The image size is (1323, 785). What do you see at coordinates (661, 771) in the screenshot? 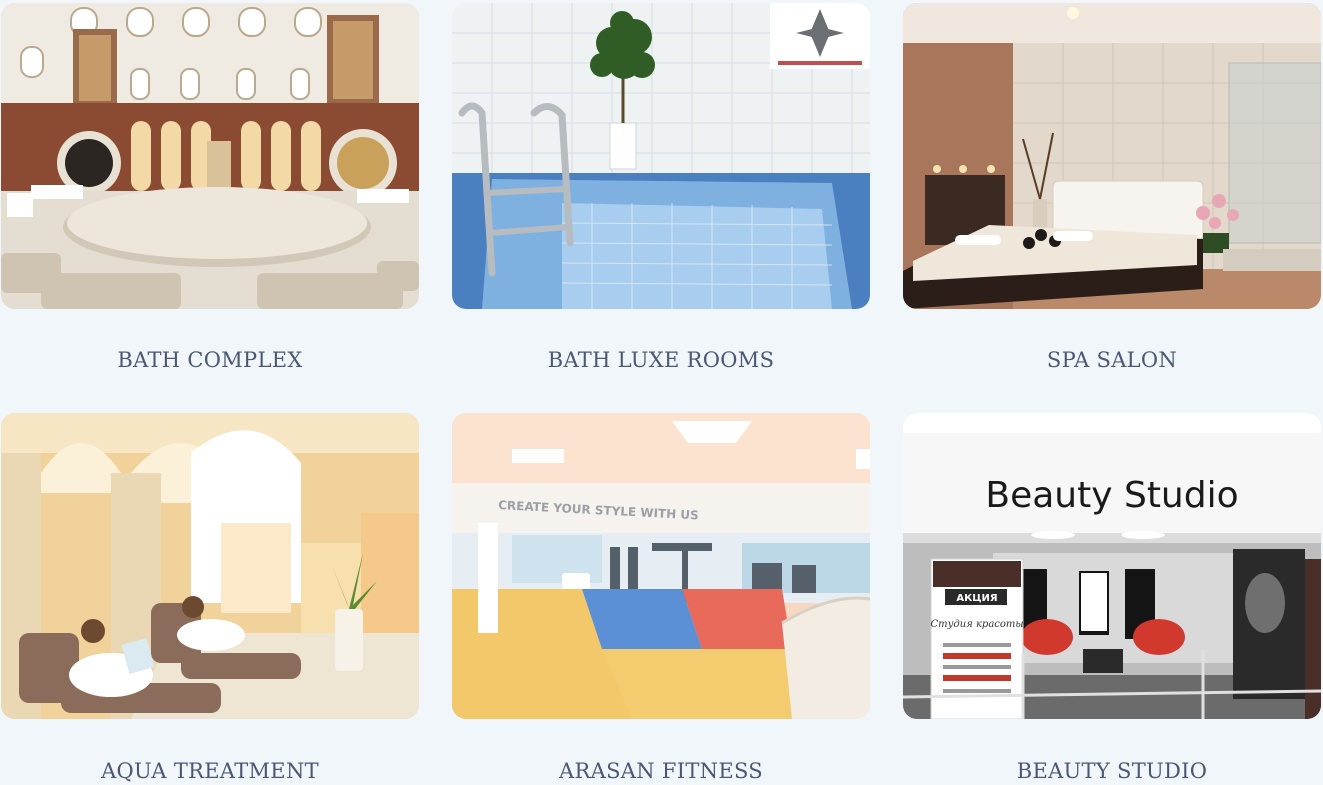
I see `service-title: ARASAN FITNESS` at bounding box center [661, 771].